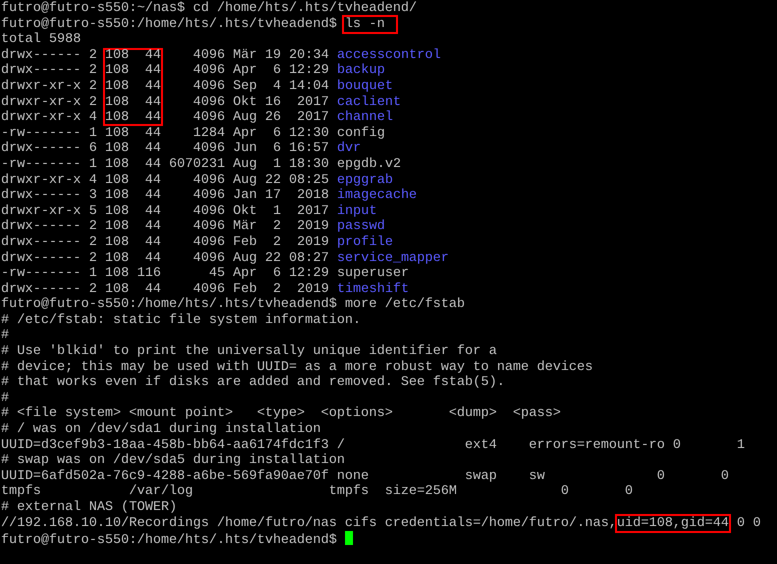 The width and height of the screenshot is (777, 564). Describe the element at coordinates (373, 445) in the screenshot. I see `output-line: UUID=d3cef9b3-18aa-458b-bb64-aa6174fdc1f3 / ext4 errors=remount-ro 0 1` at that location.